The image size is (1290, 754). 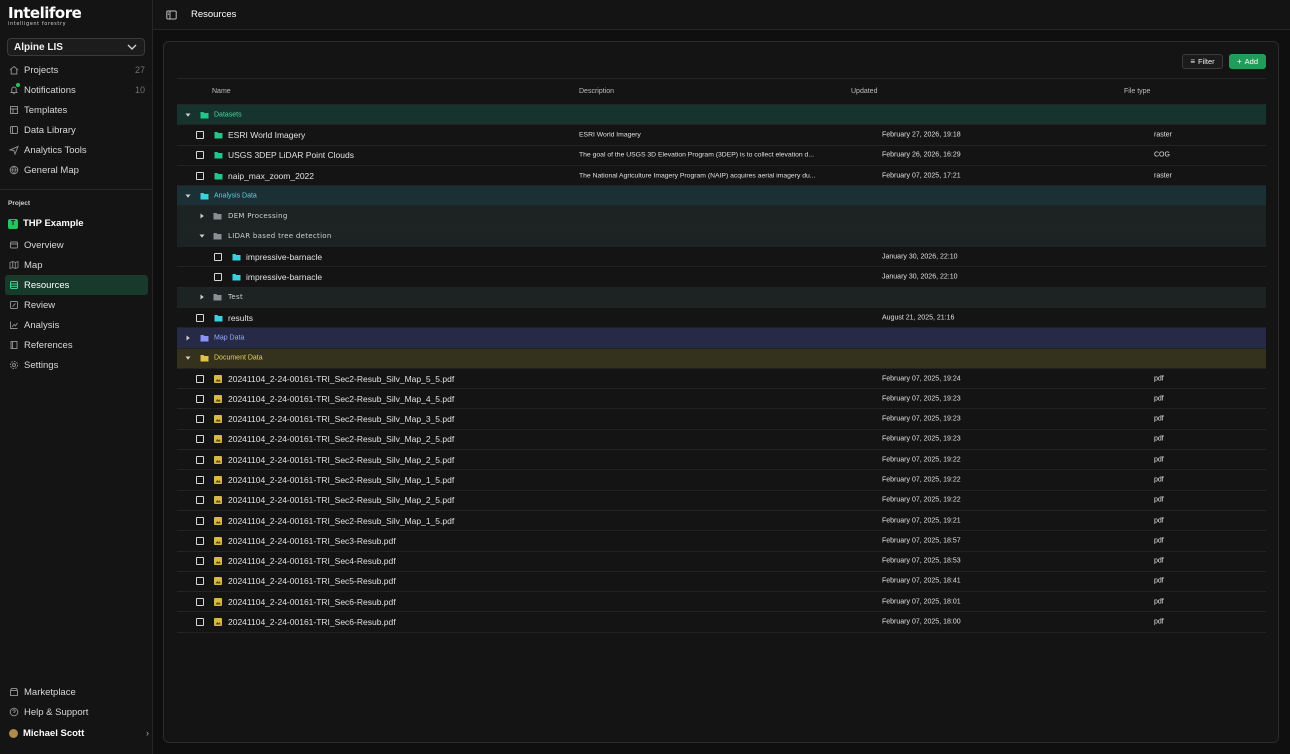 What do you see at coordinates (171, 15) in the screenshot?
I see `sidebar-toggle-icon` at bounding box center [171, 15].